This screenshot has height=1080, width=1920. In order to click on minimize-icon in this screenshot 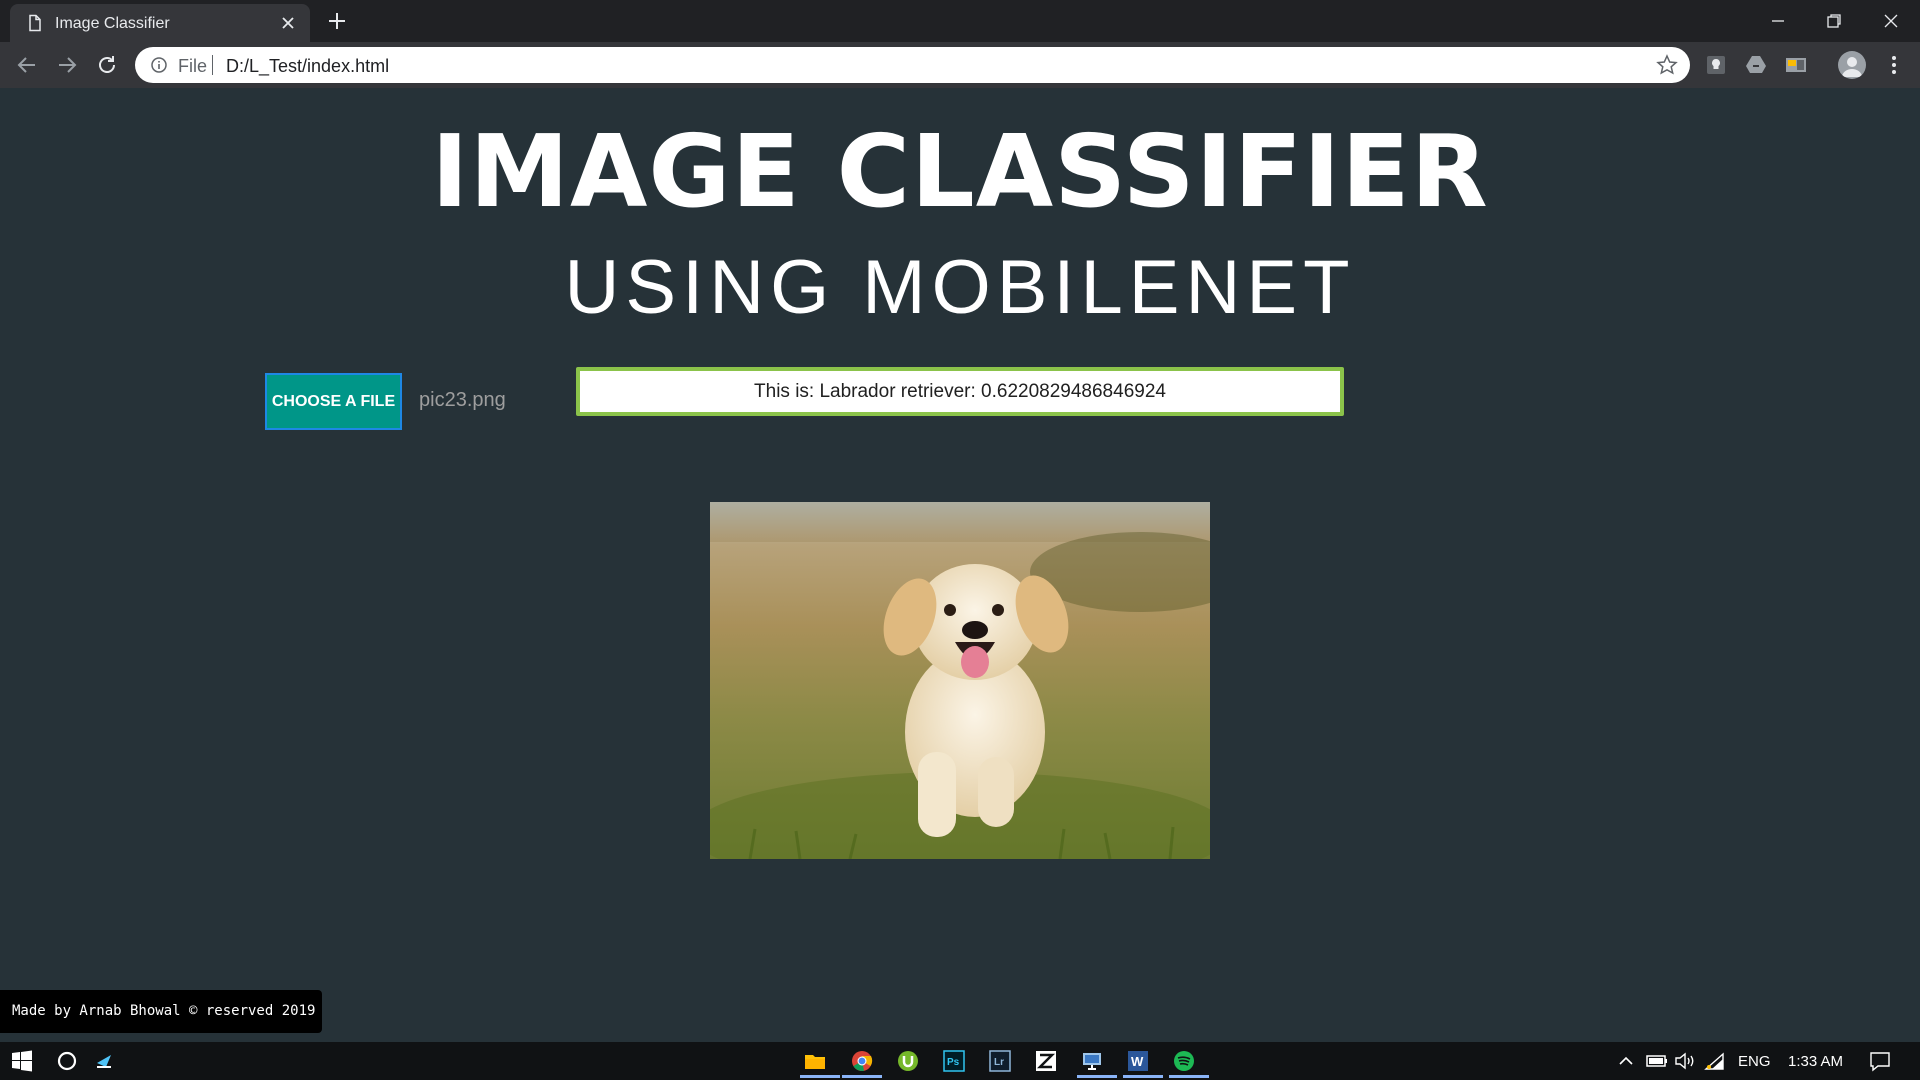, I will do `click(1778, 21)`.